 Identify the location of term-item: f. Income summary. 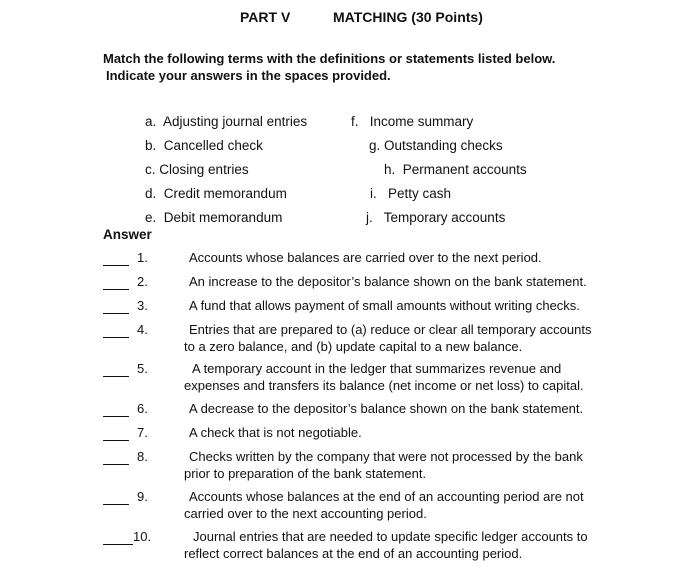
(412, 121).